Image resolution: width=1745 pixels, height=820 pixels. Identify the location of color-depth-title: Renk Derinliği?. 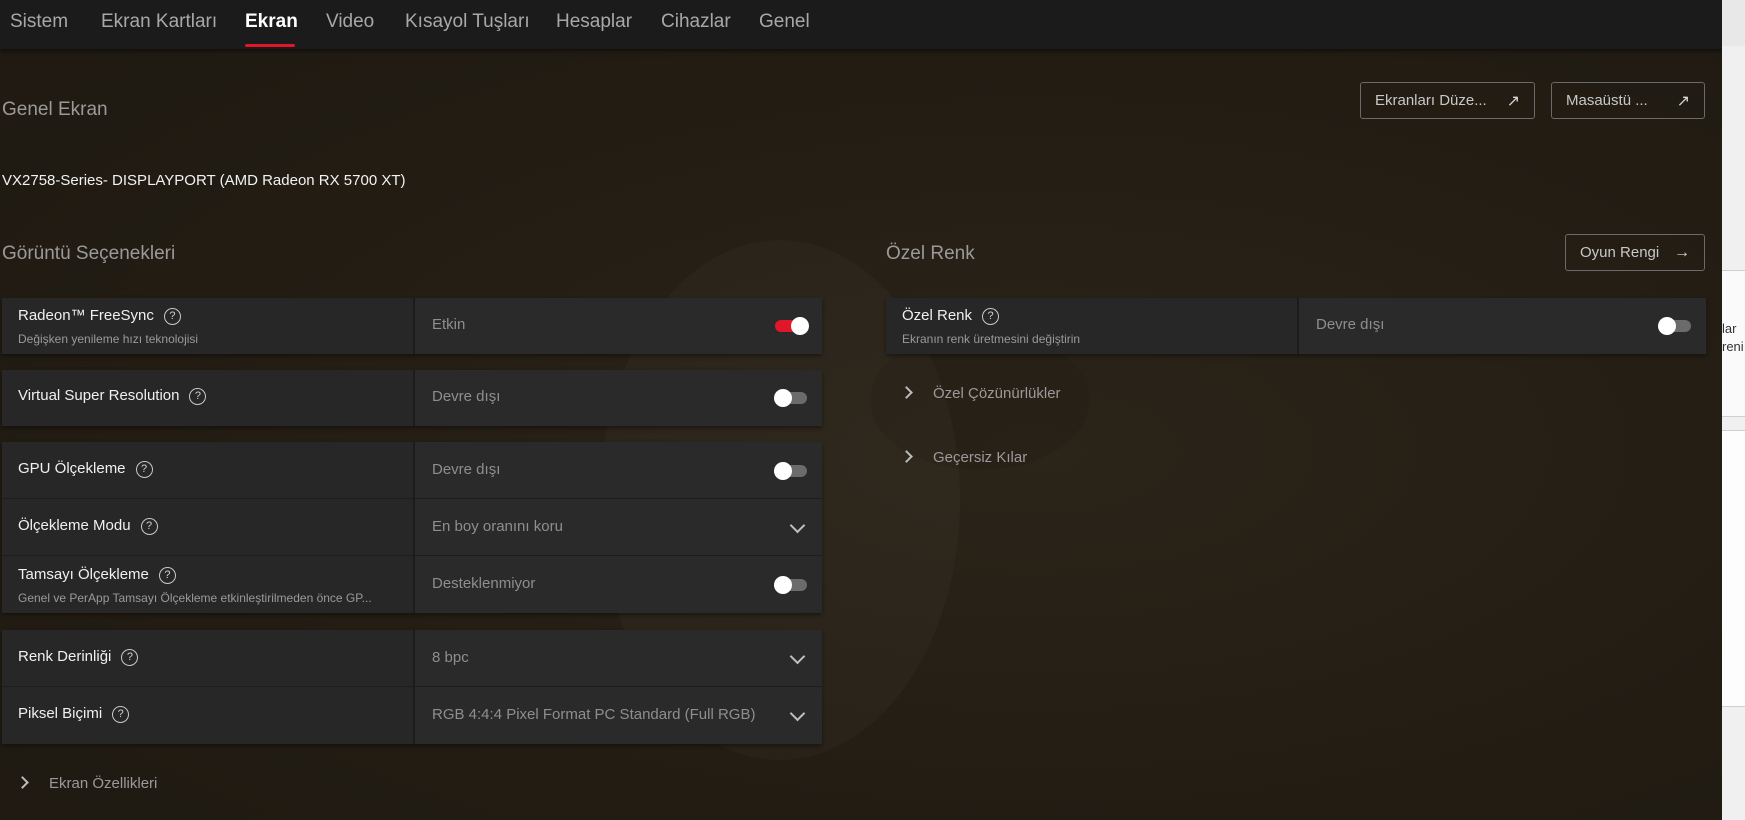
(78, 657).